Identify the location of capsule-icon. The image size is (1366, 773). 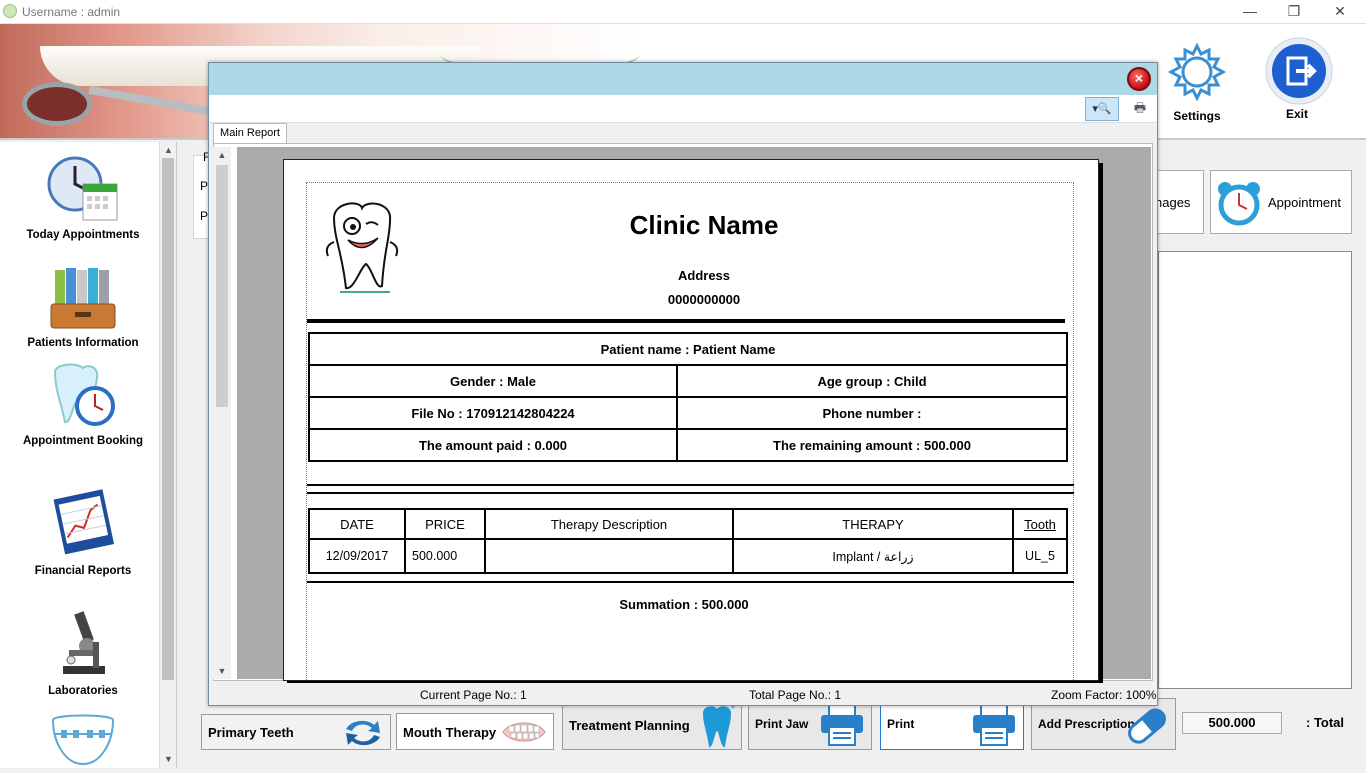
(1147, 726).